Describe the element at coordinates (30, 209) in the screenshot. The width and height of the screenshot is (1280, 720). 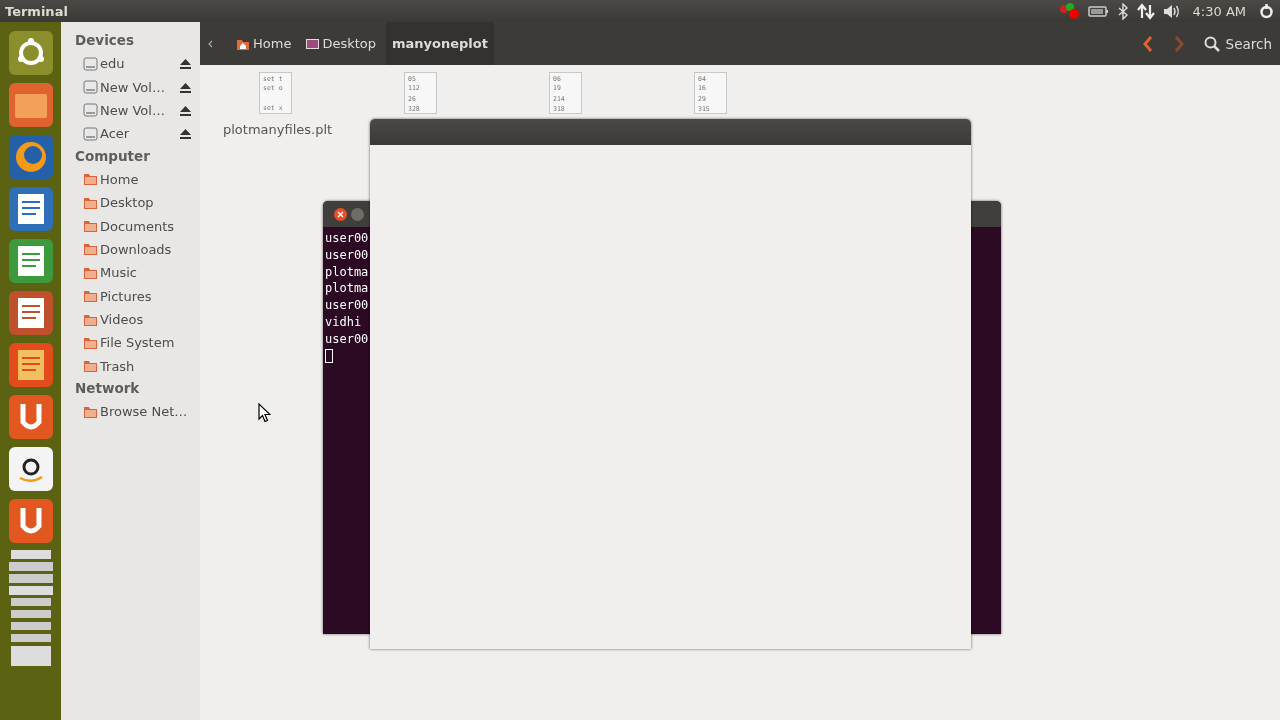
I see `document-icon` at that location.